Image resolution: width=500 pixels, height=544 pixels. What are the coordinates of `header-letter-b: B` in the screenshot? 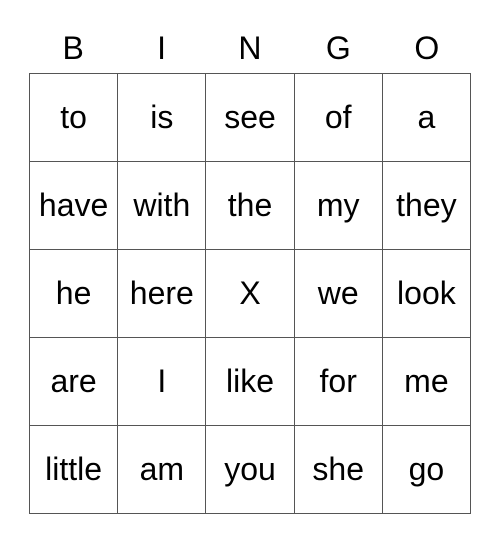 It's located at (73, 48).